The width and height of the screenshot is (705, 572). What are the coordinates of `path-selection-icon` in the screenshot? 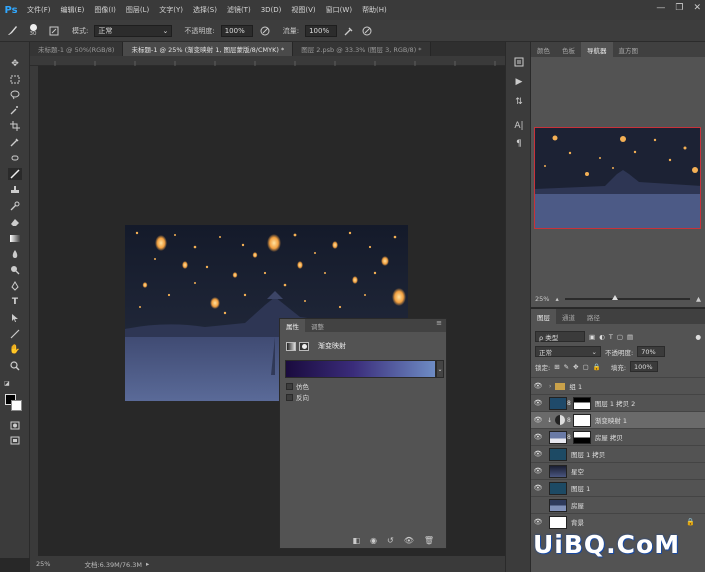 It's located at (15, 318).